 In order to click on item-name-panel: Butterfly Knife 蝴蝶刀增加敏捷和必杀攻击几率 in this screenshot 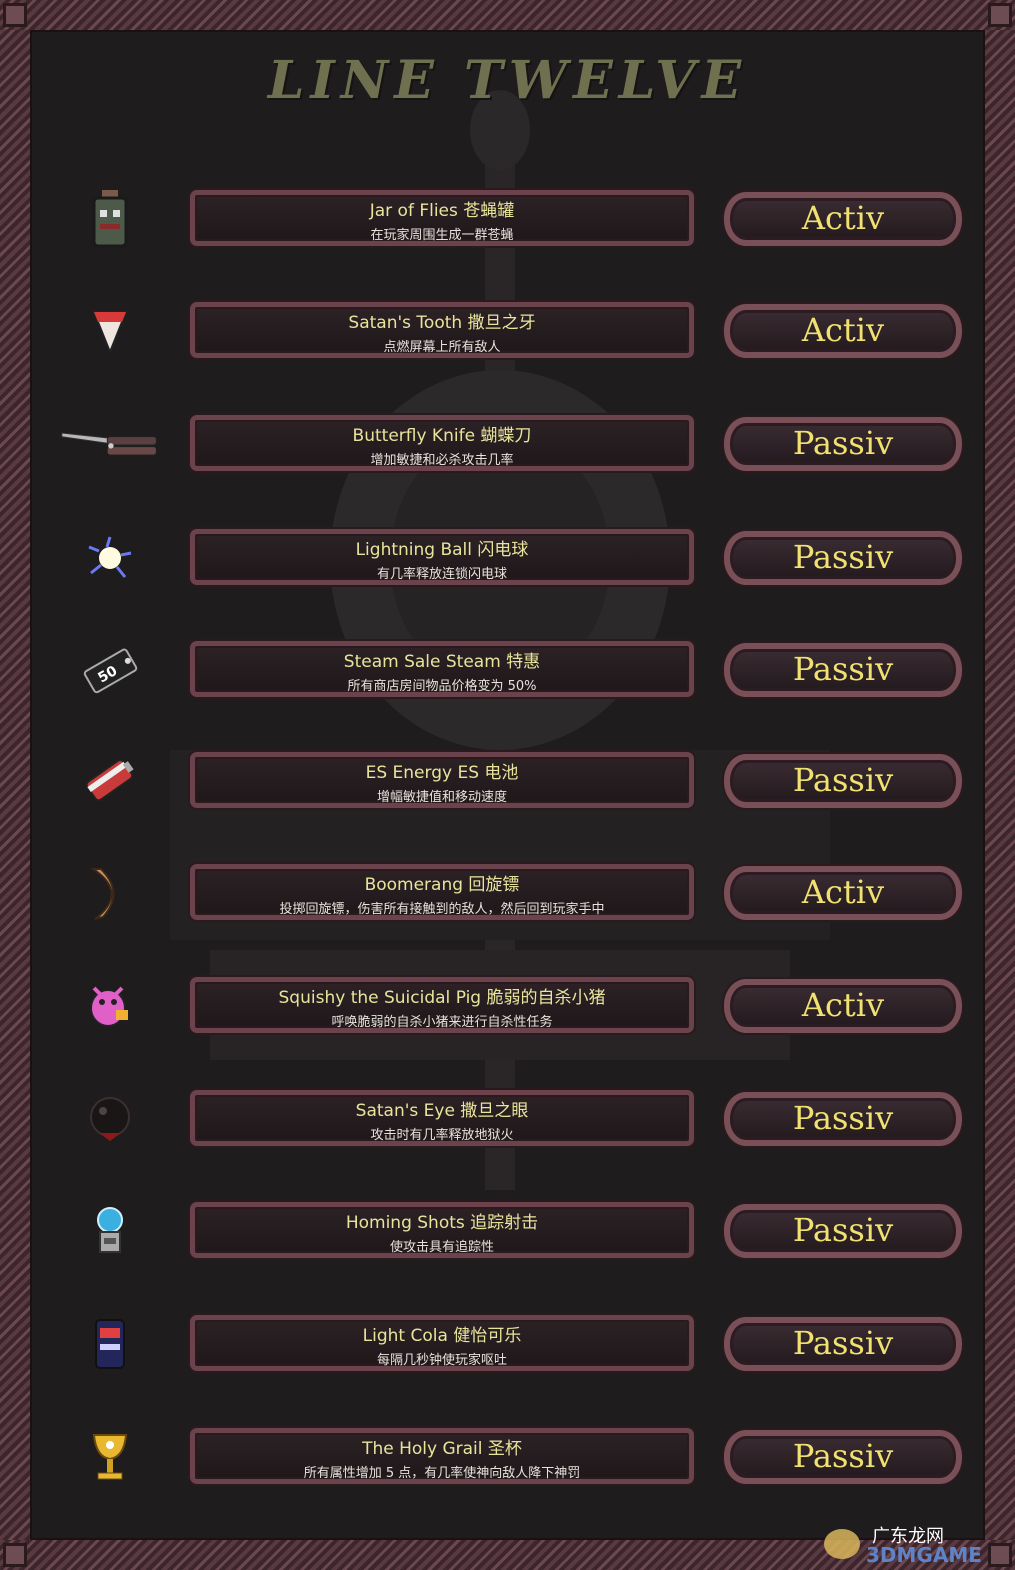, I will do `click(442, 443)`.